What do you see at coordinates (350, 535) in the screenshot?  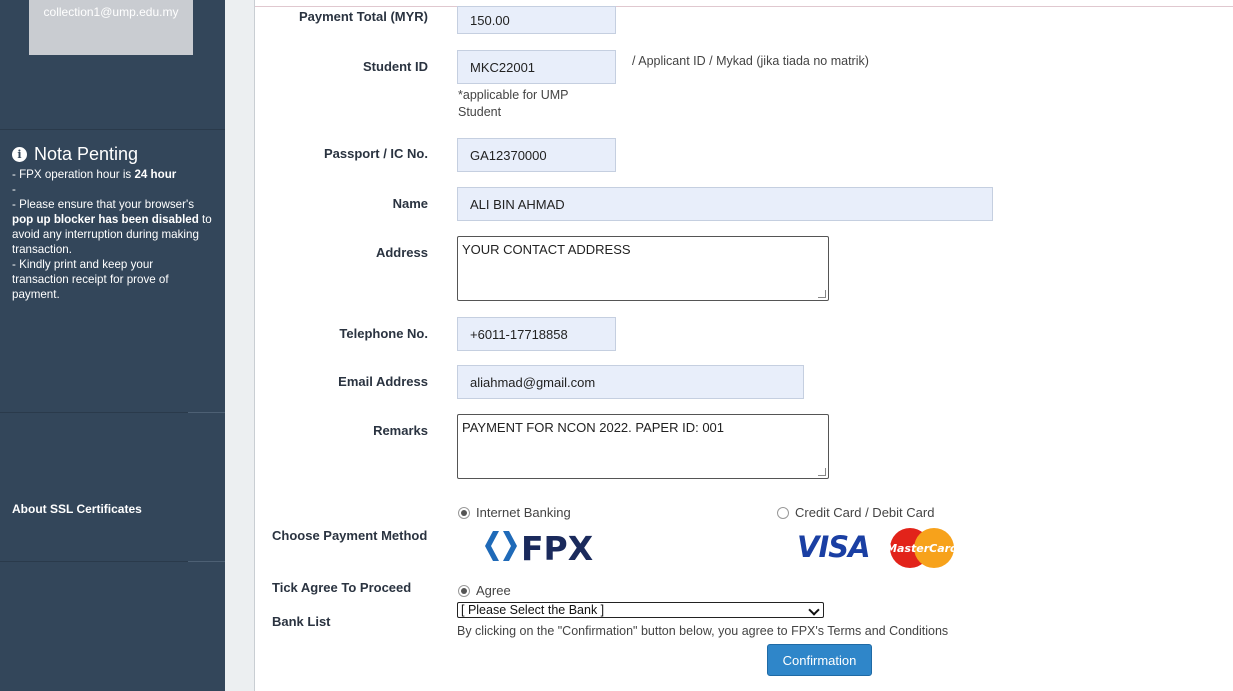 I see `payment-method-label: Choose Payment Method` at bounding box center [350, 535].